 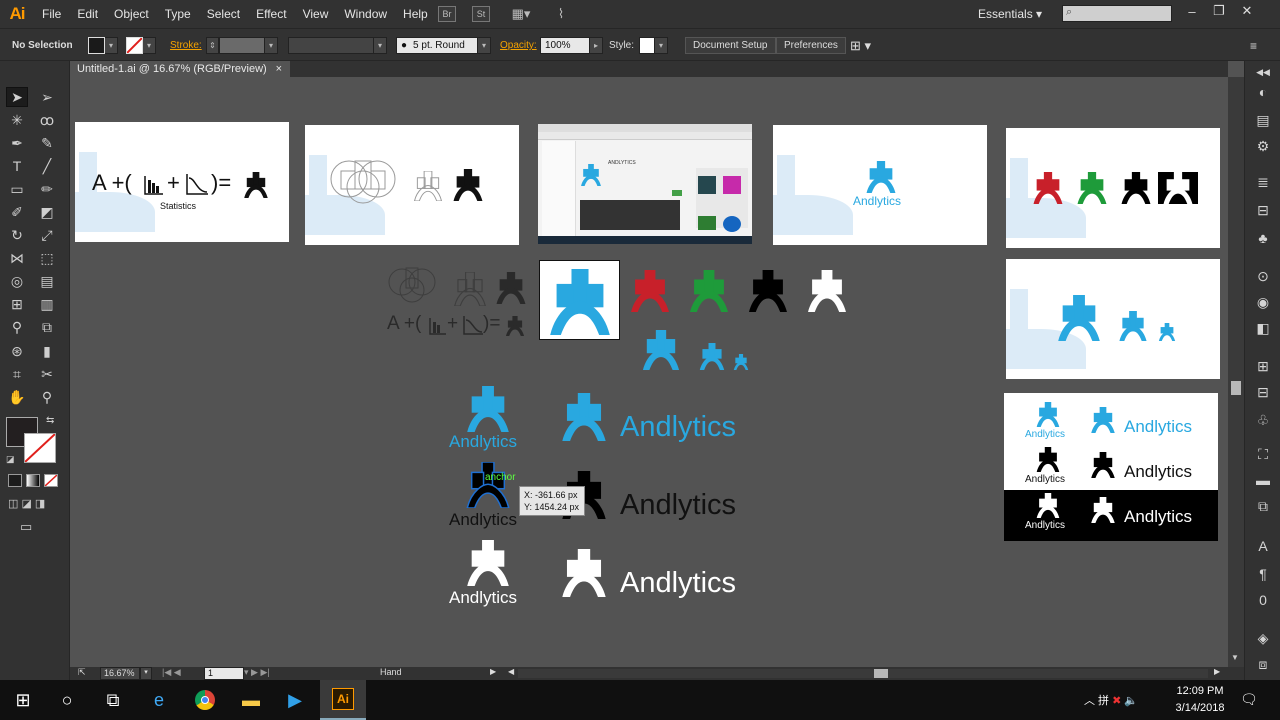 What do you see at coordinates (412, 185) in the screenshot?
I see `artboard-sketch` at bounding box center [412, 185].